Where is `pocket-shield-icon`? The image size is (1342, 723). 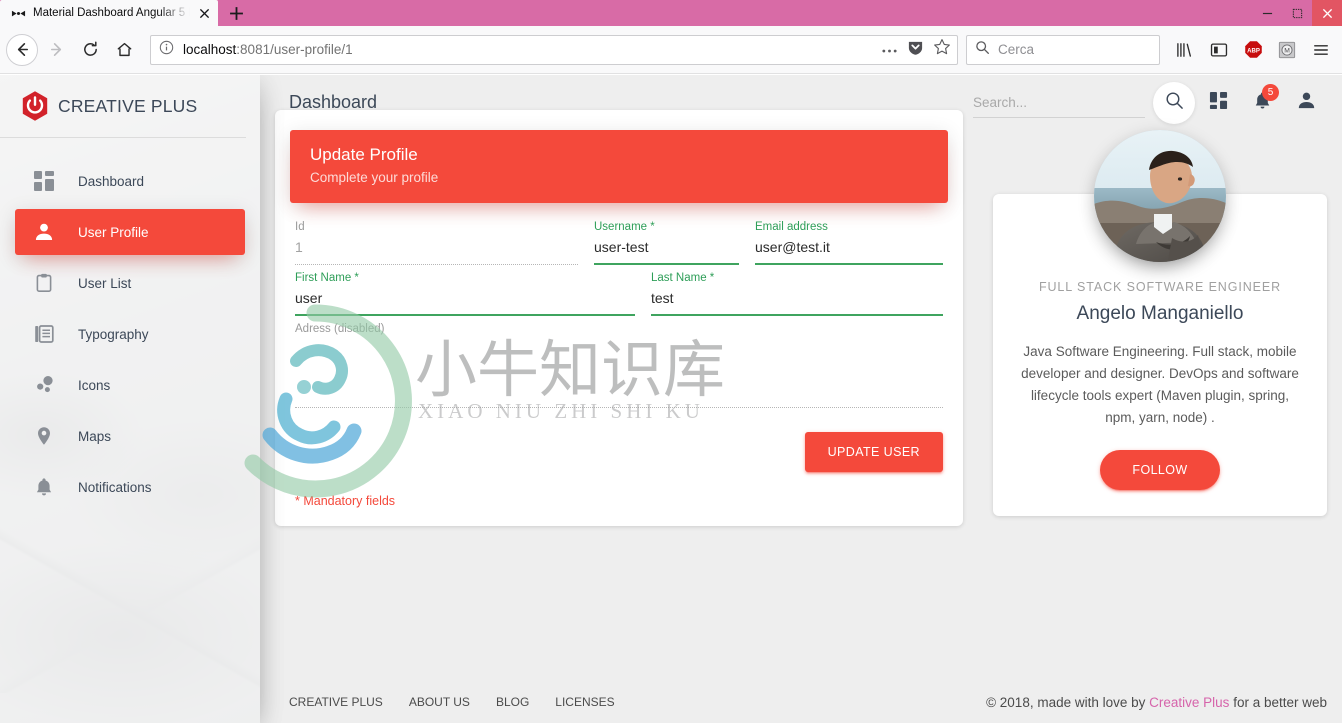 pocket-shield-icon is located at coordinates (915, 50).